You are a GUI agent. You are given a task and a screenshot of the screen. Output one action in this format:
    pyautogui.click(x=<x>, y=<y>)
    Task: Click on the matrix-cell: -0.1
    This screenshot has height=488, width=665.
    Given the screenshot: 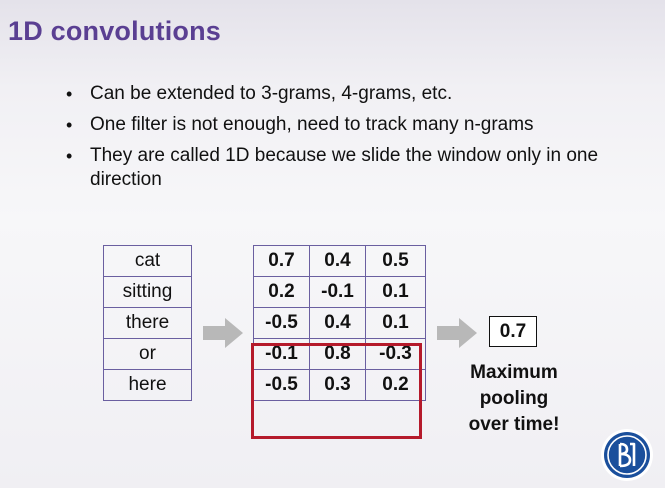 What is the action you would take?
    pyautogui.click(x=337, y=292)
    